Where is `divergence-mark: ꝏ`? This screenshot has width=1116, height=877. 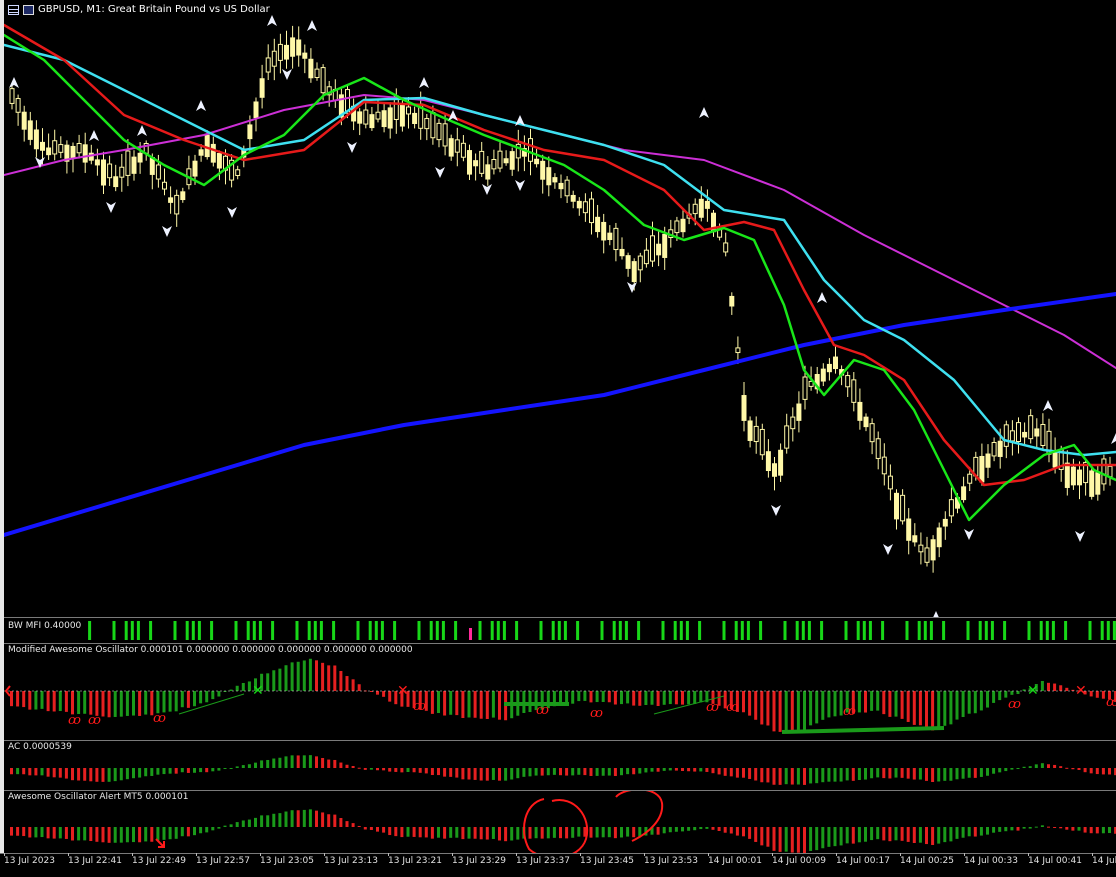
divergence-mark: ꝏ is located at coordinates (1111, 702).